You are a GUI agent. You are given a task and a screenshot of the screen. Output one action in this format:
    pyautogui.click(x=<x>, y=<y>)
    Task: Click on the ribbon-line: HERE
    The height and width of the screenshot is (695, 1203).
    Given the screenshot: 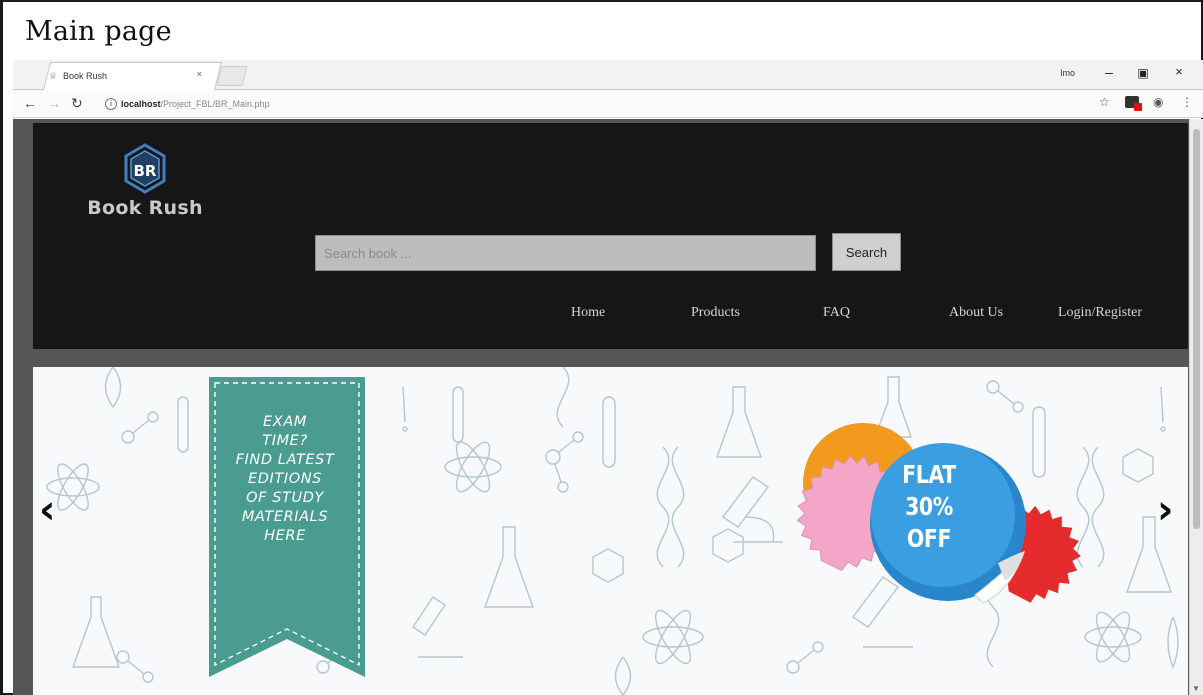 What is the action you would take?
    pyautogui.click(x=285, y=536)
    